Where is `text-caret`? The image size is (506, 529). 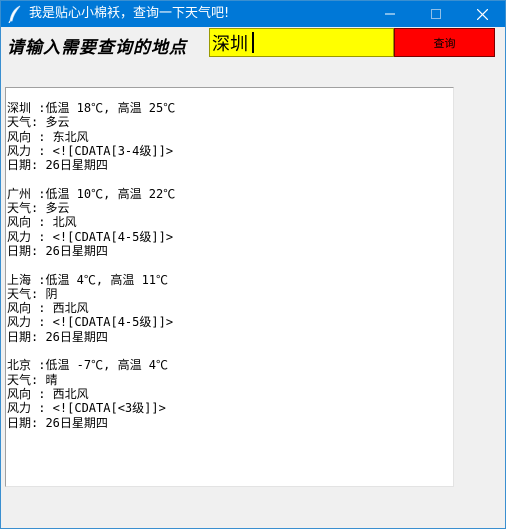
text-caret is located at coordinates (253, 42).